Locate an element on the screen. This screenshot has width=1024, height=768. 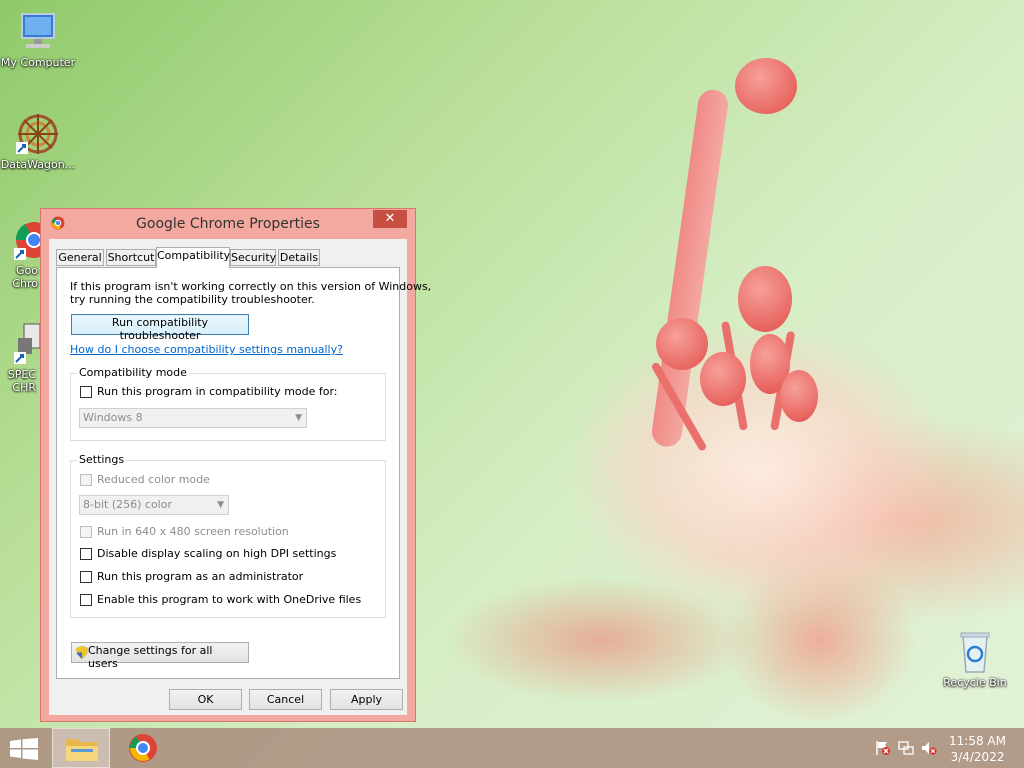
computer-icon is located at coordinates (38, 32).